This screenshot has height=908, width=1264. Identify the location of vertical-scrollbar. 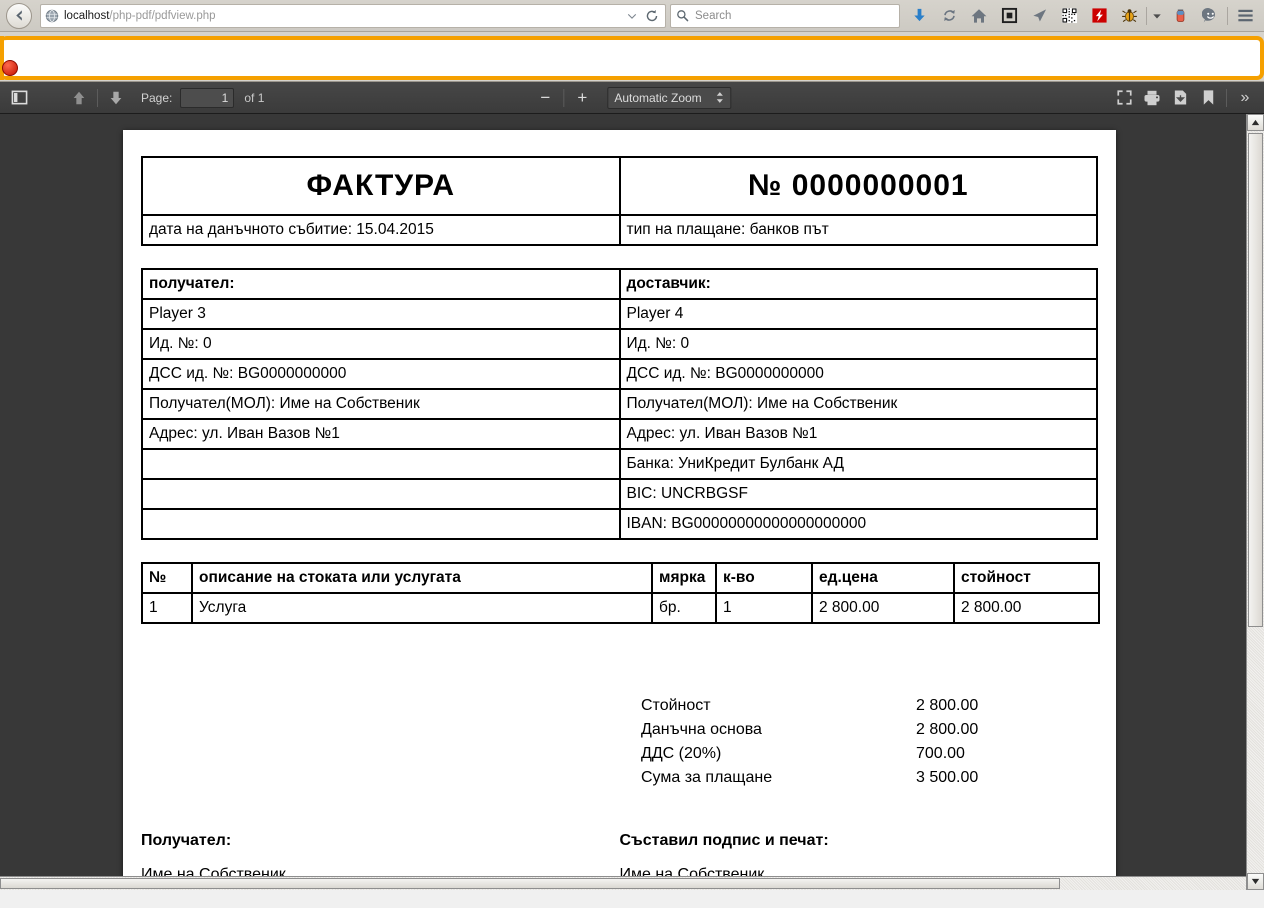
(1255, 502).